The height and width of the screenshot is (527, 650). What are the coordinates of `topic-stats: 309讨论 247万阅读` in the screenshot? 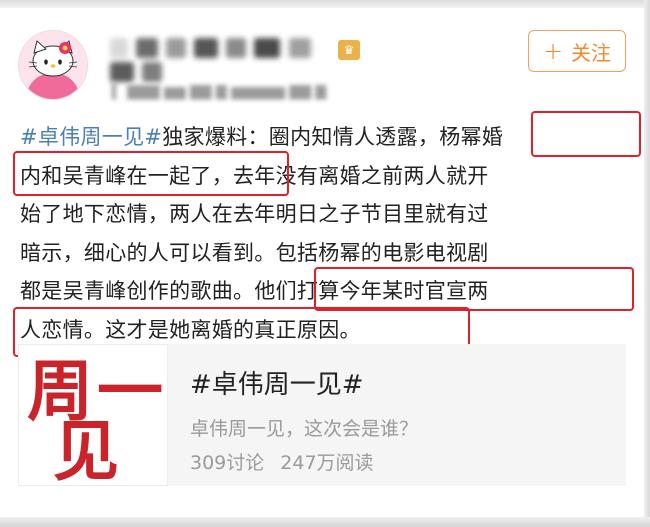 It's located at (282, 461).